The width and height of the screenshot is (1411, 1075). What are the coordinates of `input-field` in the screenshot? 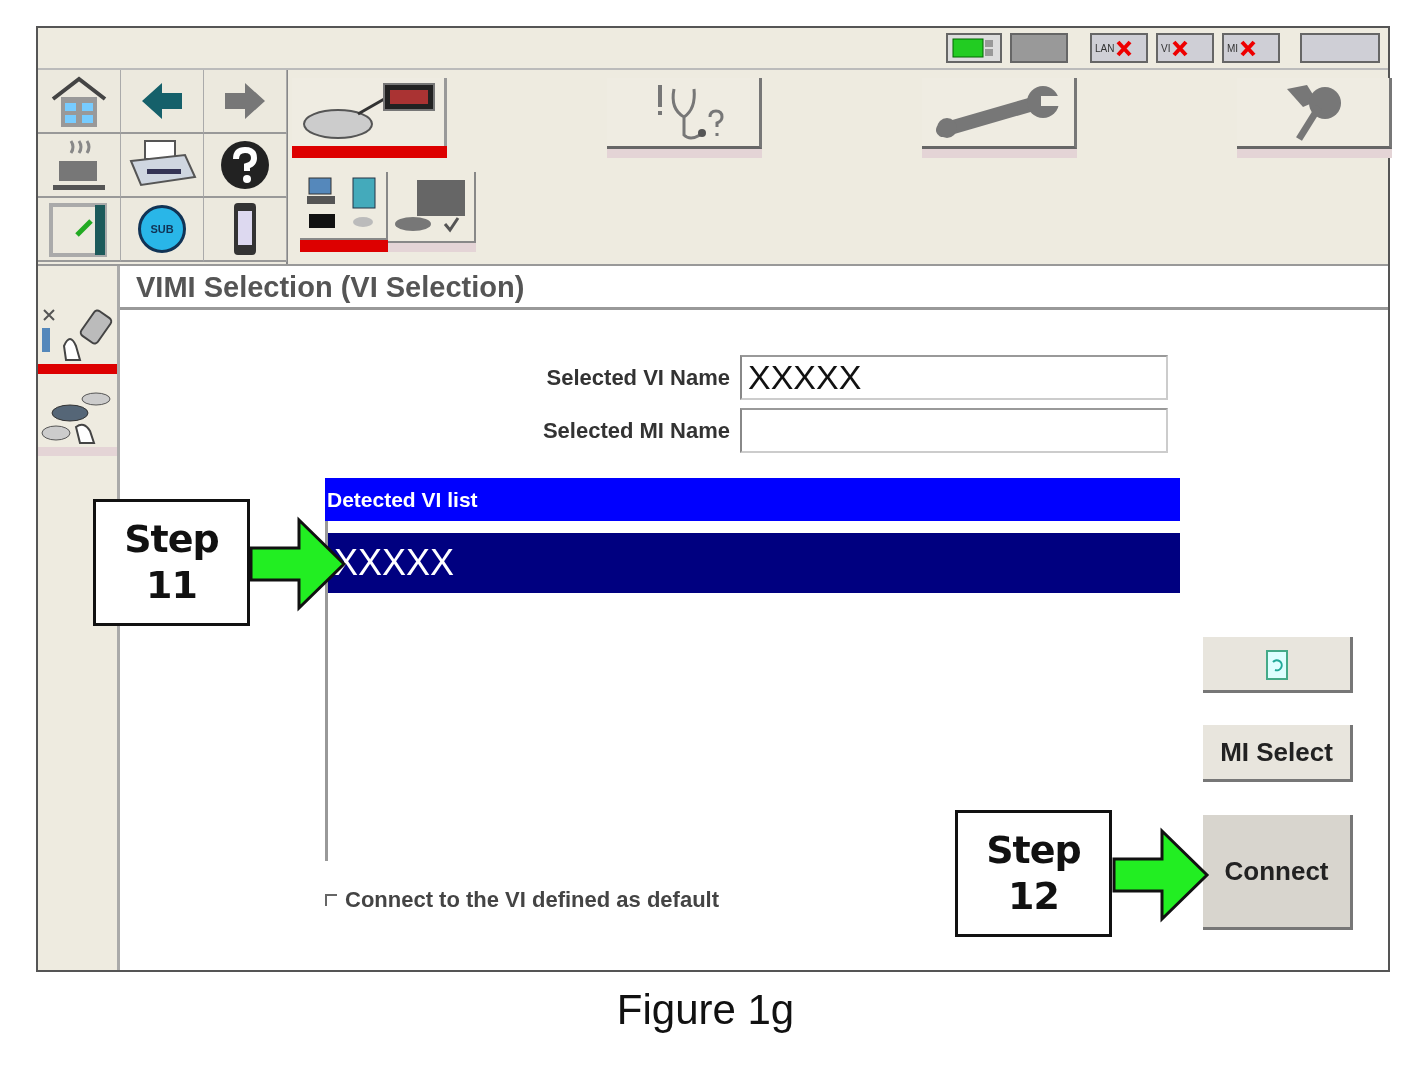 It's located at (954, 430).